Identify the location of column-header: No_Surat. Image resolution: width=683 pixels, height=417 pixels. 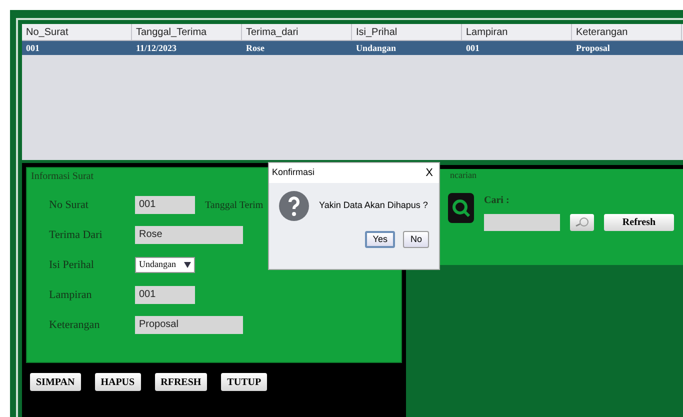
(77, 32).